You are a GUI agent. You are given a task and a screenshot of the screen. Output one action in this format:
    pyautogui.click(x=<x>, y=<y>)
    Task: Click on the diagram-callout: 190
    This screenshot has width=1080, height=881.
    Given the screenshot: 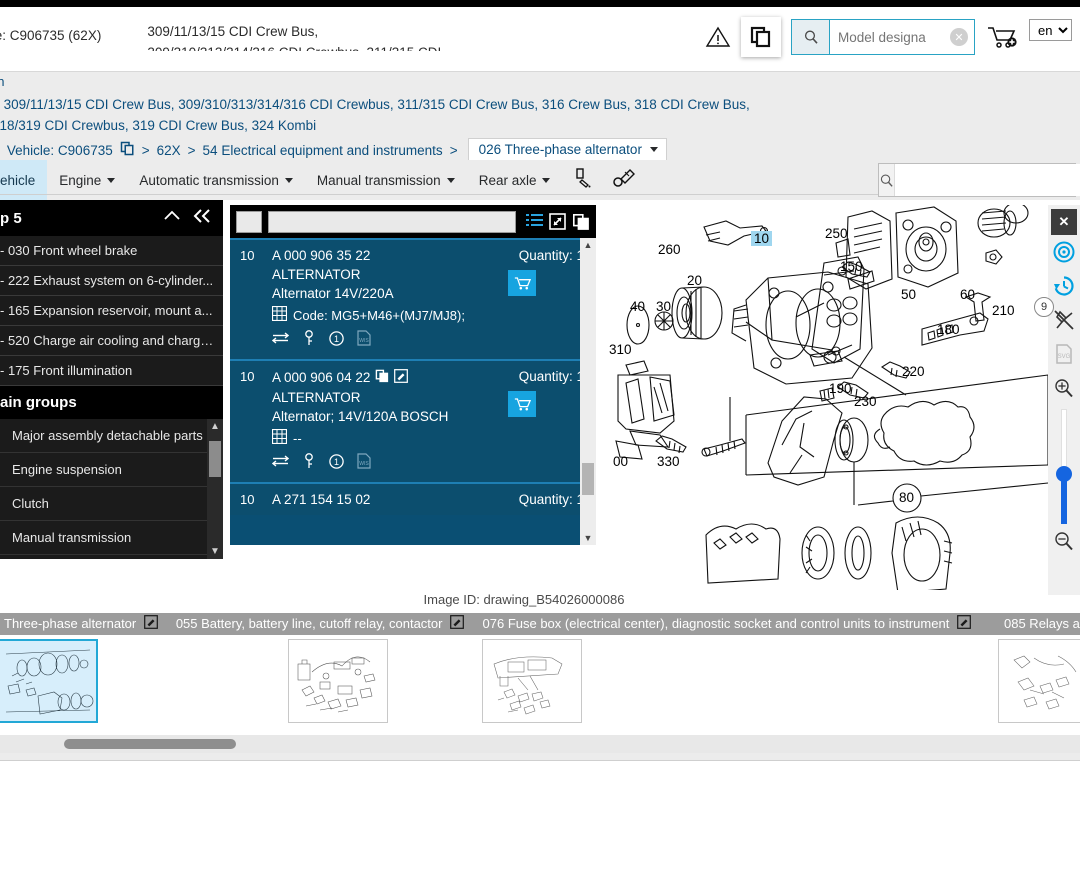 What is the action you would take?
    pyautogui.click(x=840, y=388)
    